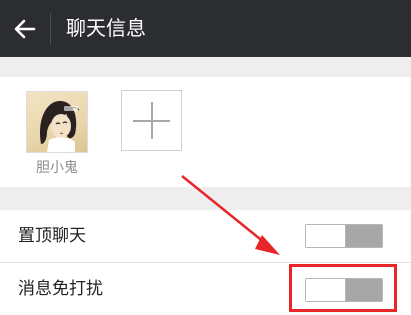 The width and height of the screenshot is (411, 315). What do you see at coordinates (343, 288) in the screenshot?
I see `red-highlight-box` at bounding box center [343, 288].